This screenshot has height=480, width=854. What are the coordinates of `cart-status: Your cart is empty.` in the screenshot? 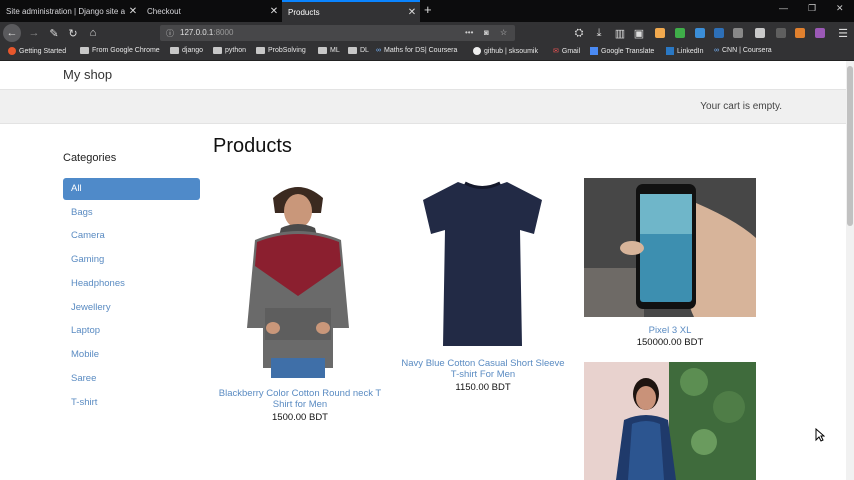 It's located at (741, 106).